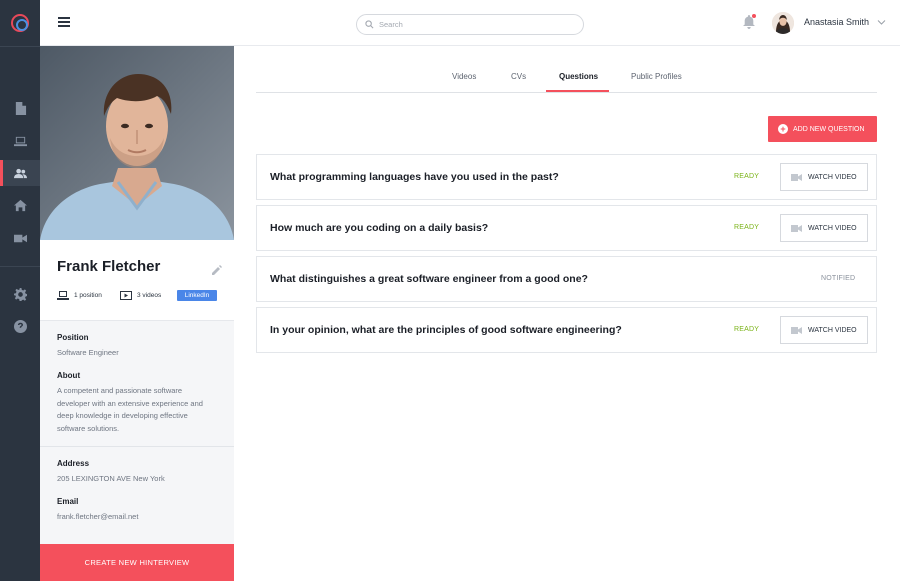 Image resolution: width=900 pixels, height=581 pixels. Describe the element at coordinates (137, 562) in the screenshot. I see `create-hinterview-button: CREATE NEW HINTERVIEW` at that location.